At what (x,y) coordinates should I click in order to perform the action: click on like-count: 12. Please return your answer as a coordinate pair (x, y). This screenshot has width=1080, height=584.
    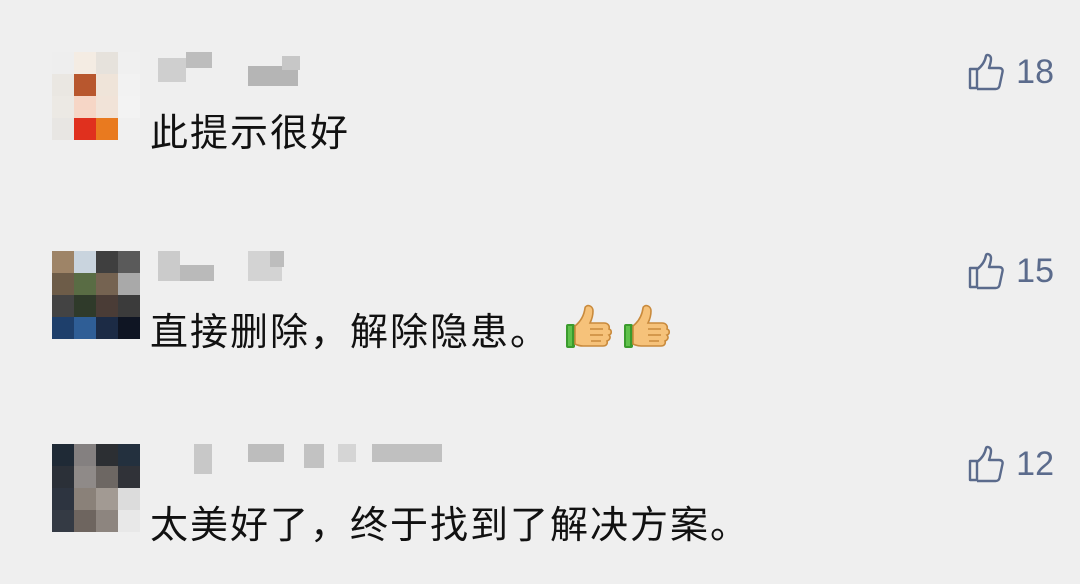
    Looking at the image, I should click on (1035, 463).